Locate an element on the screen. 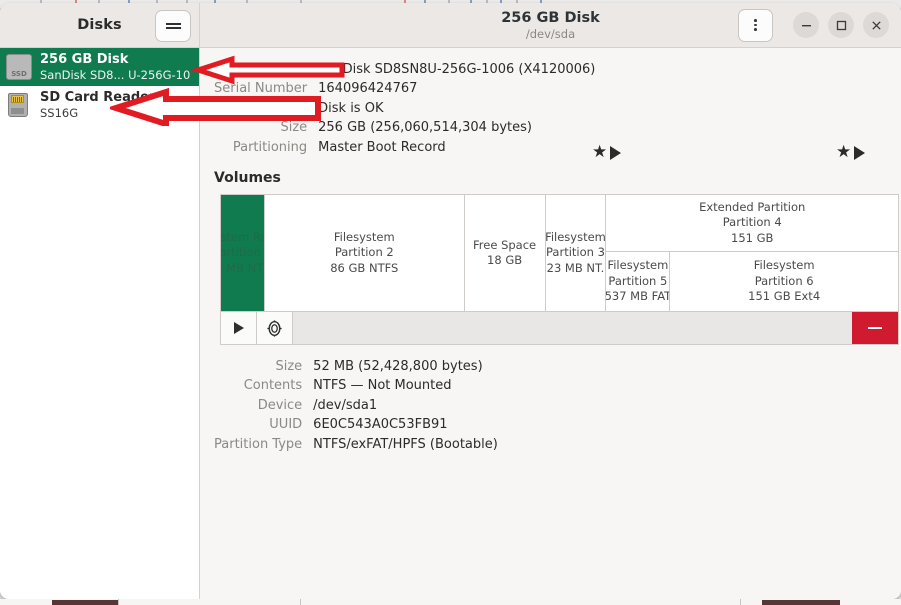 The image size is (901, 605). mount-volume-button is located at coordinates (239, 328).